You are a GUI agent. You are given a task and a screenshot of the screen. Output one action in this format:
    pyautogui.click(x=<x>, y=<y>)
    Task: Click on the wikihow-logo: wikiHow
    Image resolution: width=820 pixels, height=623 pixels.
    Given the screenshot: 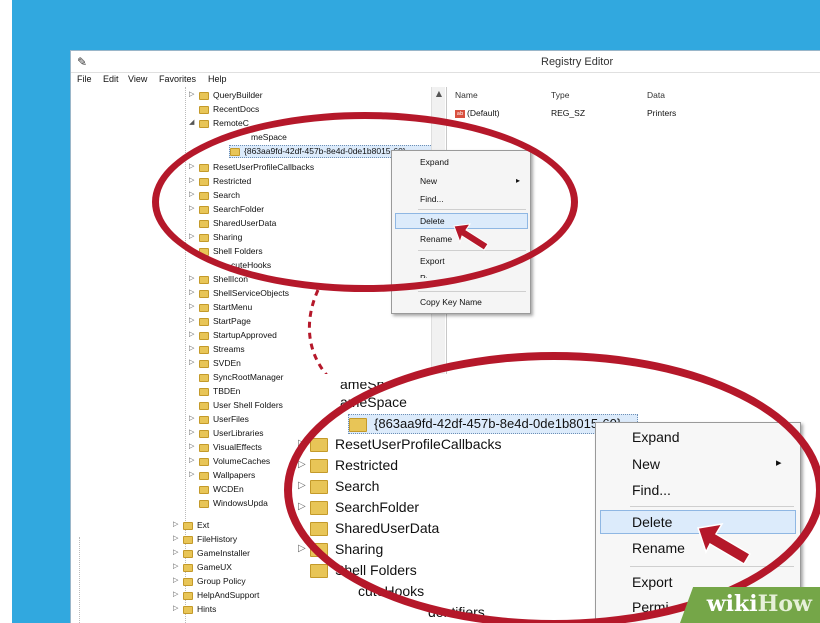 What is the action you would take?
    pyautogui.click(x=759, y=604)
    